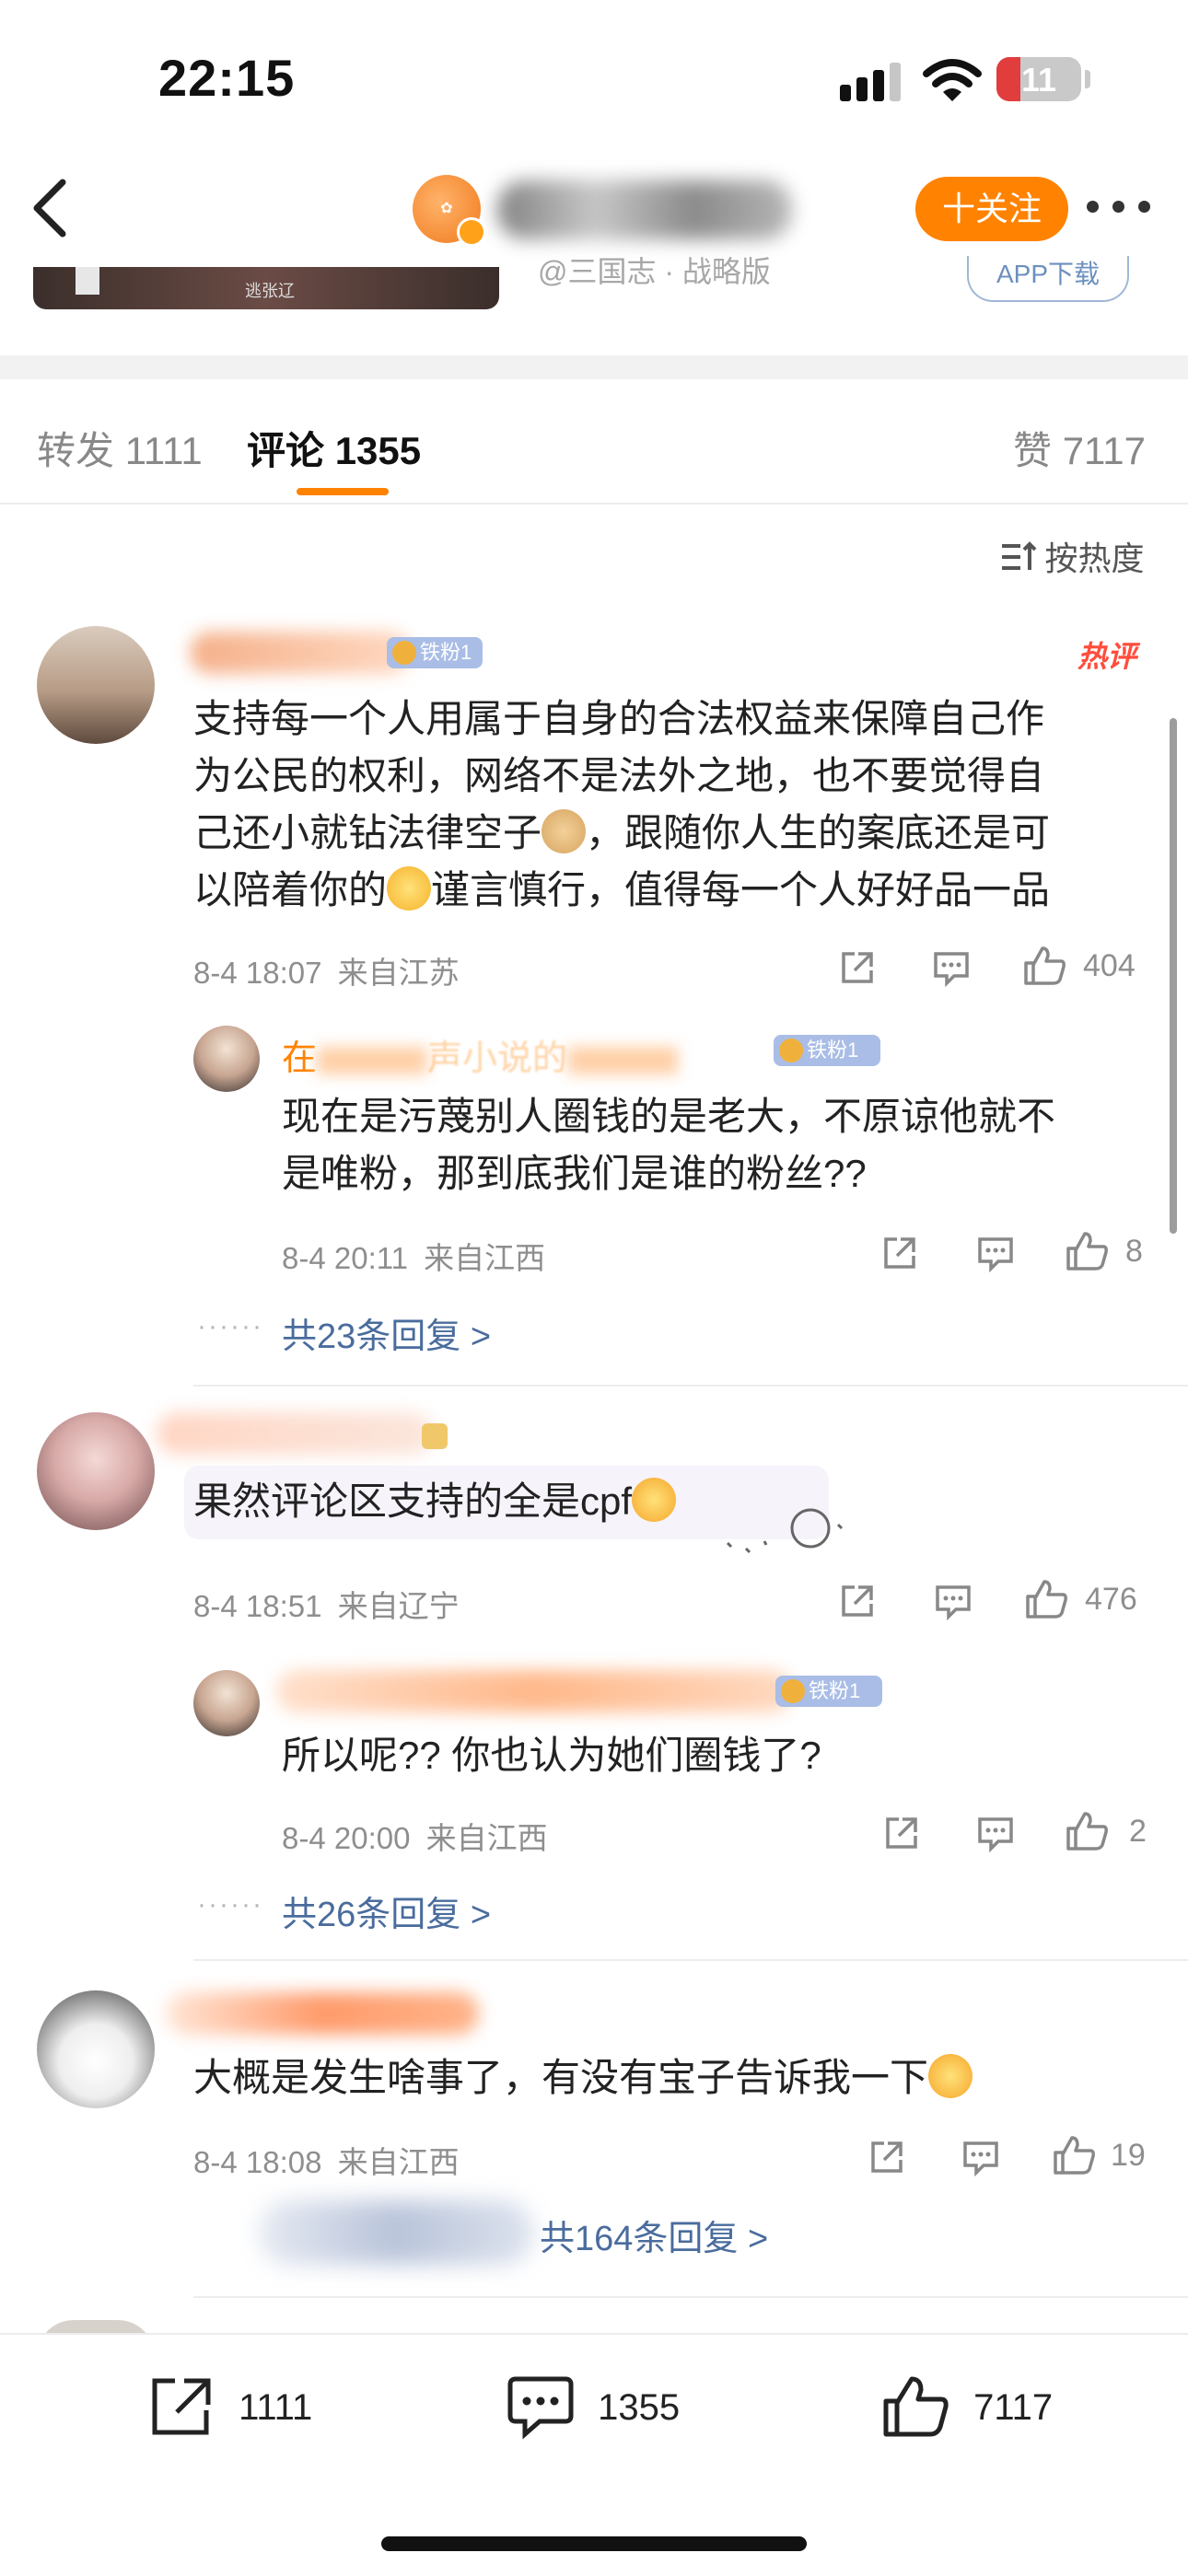 The height and width of the screenshot is (2576, 1188). I want to click on card-image-label: 逃张辽, so click(270, 291).